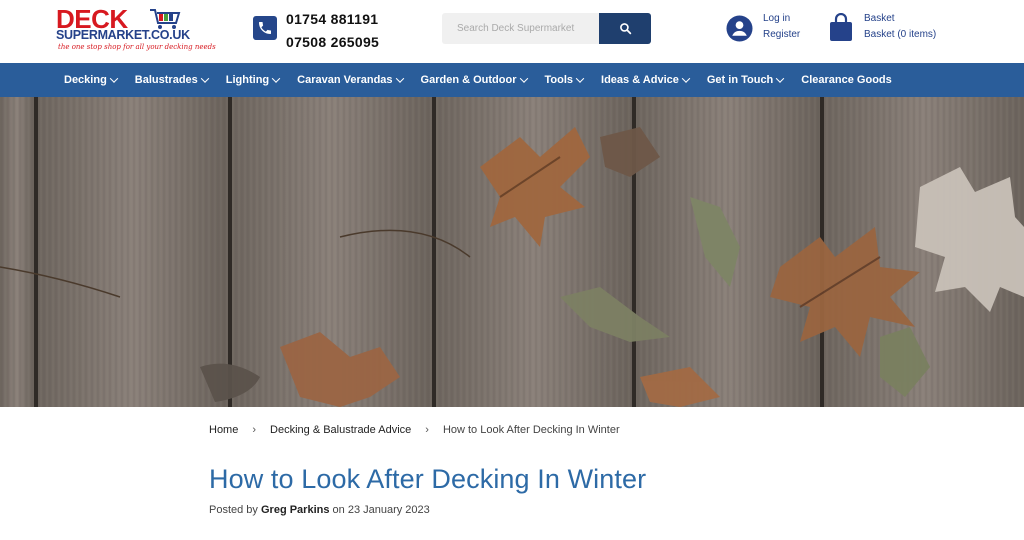  Describe the element at coordinates (428, 479) in the screenshot. I see `page-title: How to Look After Decking In Winter` at that location.